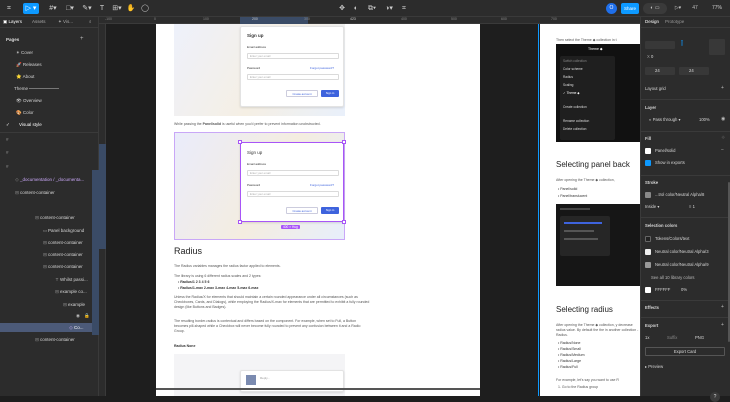 The height and width of the screenshot is (402, 730). I want to click on page-item-visual-style: ✓ Visual style, so click(49, 124).